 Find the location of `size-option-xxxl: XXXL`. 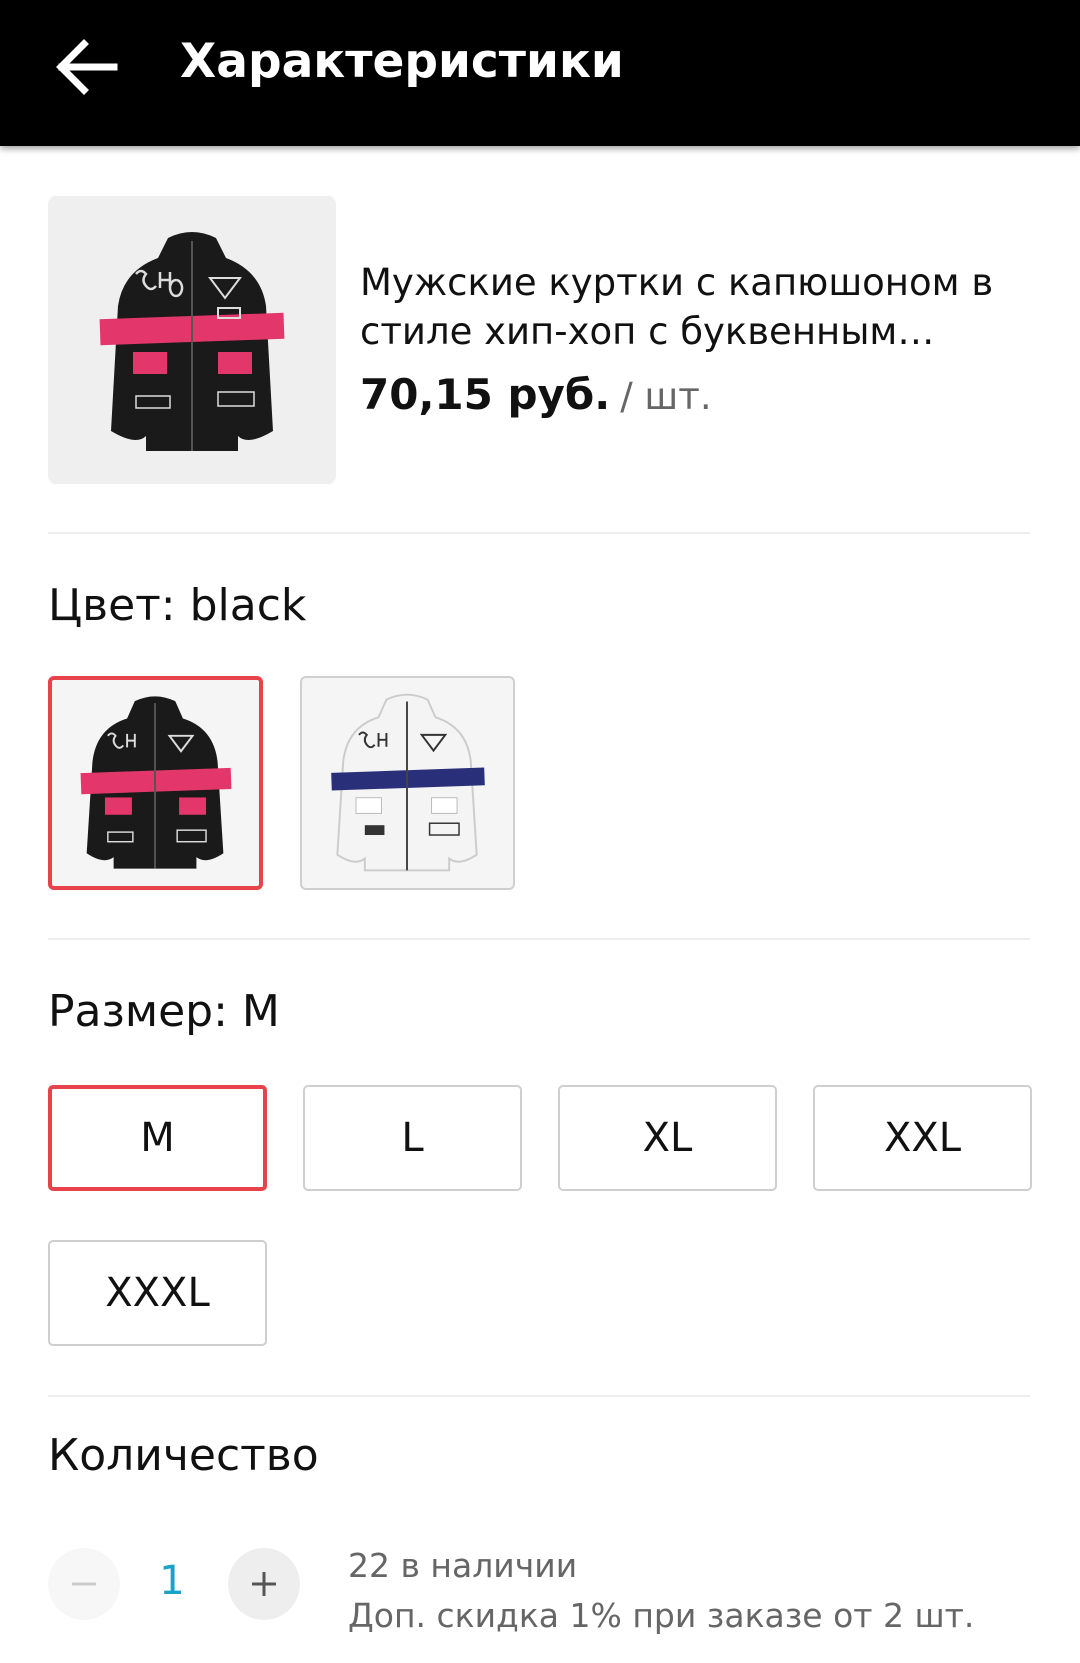

size-option-xxxl: XXXL is located at coordinates (157, 1293).